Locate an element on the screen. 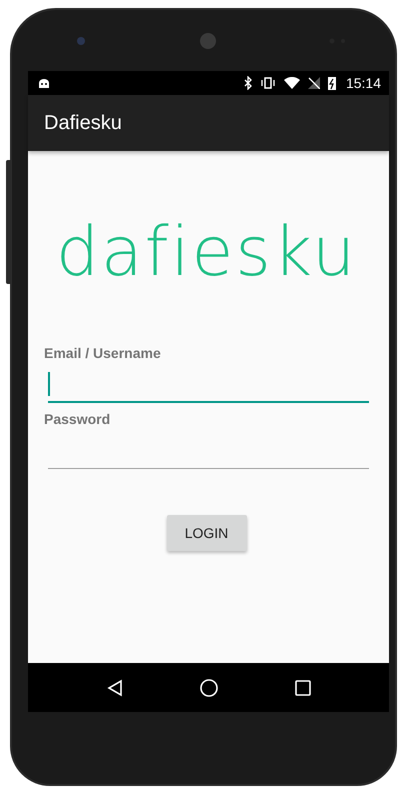  speaker-grille-icon is located at coordinates (207, 41).